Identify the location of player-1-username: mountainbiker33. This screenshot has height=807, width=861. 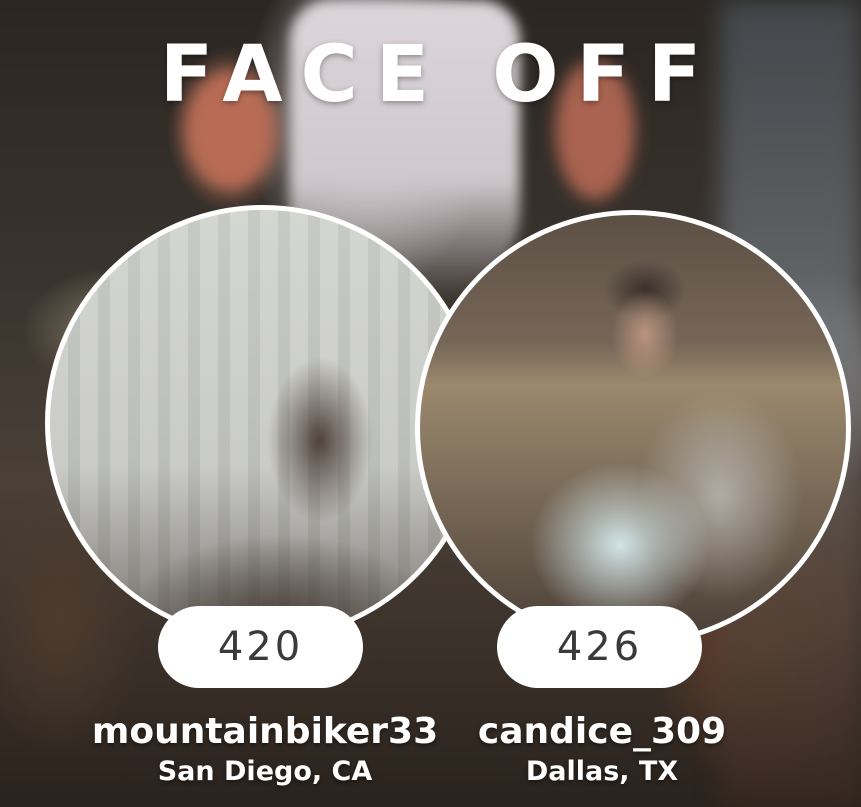
(265, 731).